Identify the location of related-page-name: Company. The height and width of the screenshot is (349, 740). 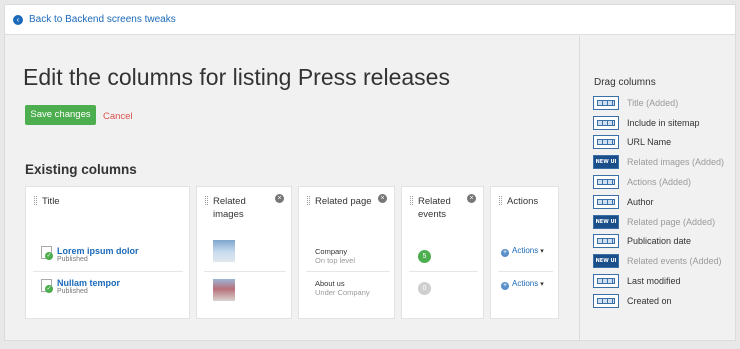
(331, 251).